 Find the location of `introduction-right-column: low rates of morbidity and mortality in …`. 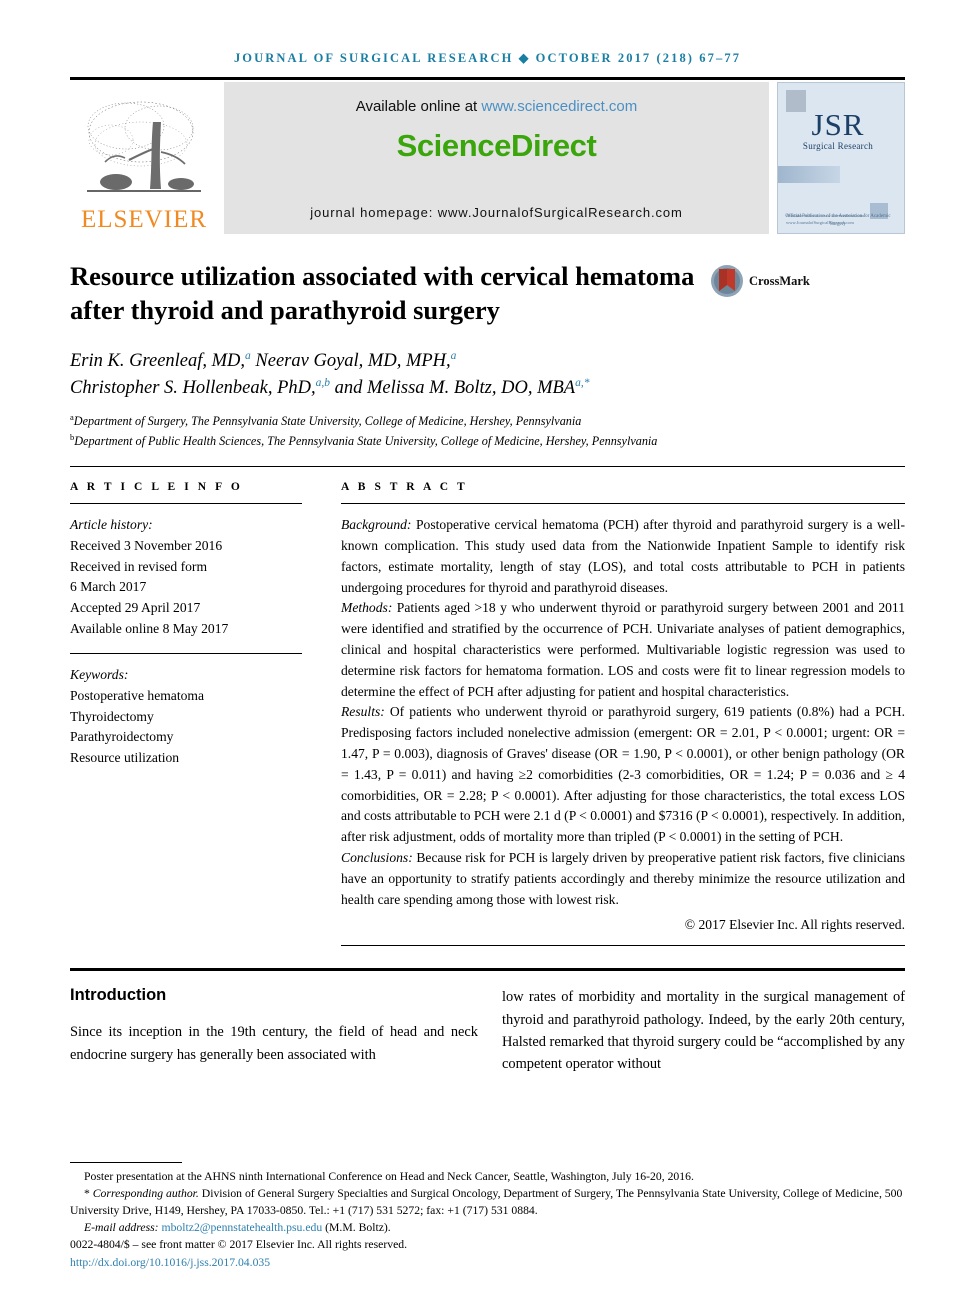

introduction-right-column: low rates of morbidity and mortality in … is located at coordinates (703, 1030).